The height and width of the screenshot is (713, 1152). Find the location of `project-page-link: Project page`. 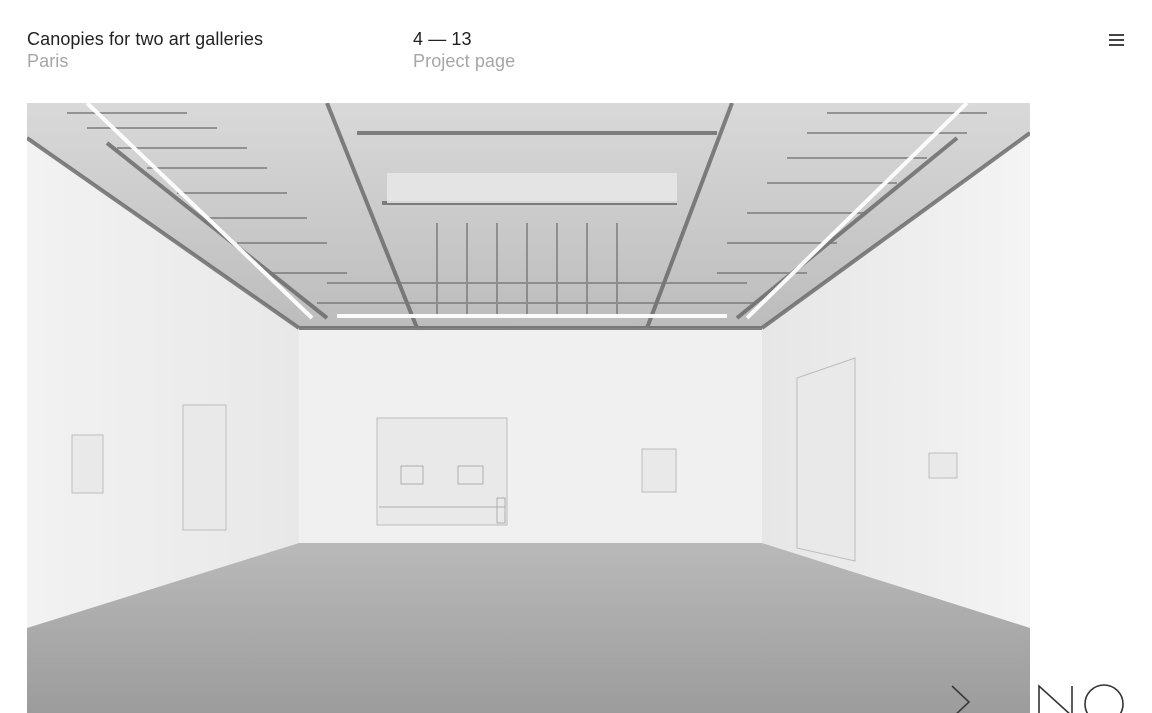

project-page-link: Project page is located at coordinates (464, 61).